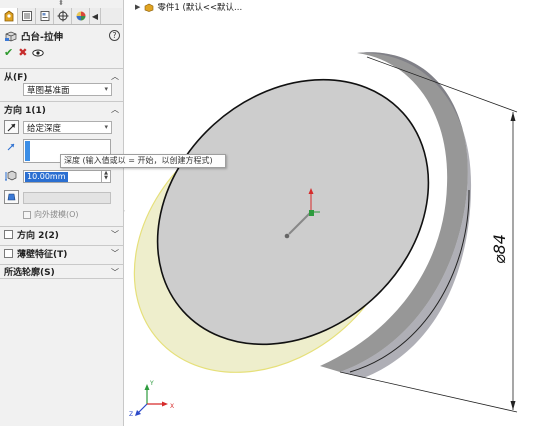 This screenshot has height=426, width=554. I want to click on dimension-arrow-top, so click(513, 116).